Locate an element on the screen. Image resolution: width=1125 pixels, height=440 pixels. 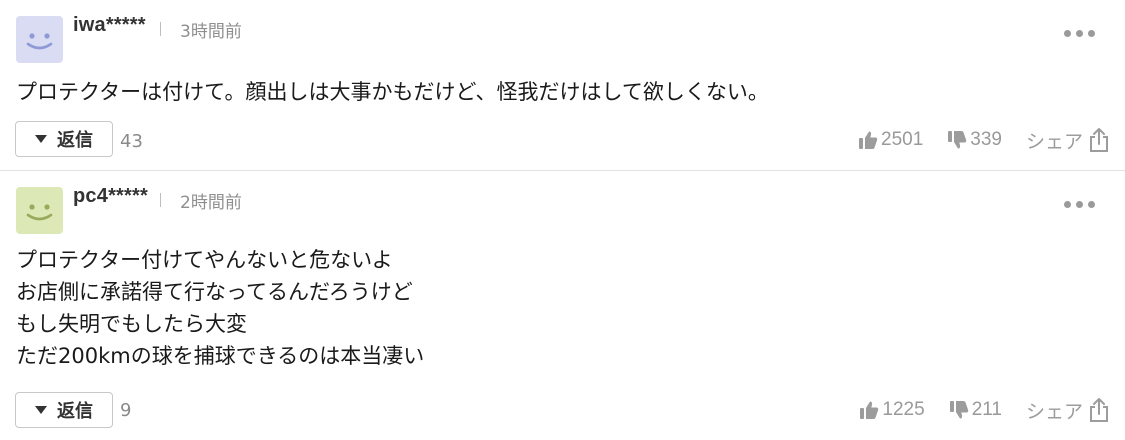
comment-actions: 2501 339 シェア is located at coordinates (983, 140).